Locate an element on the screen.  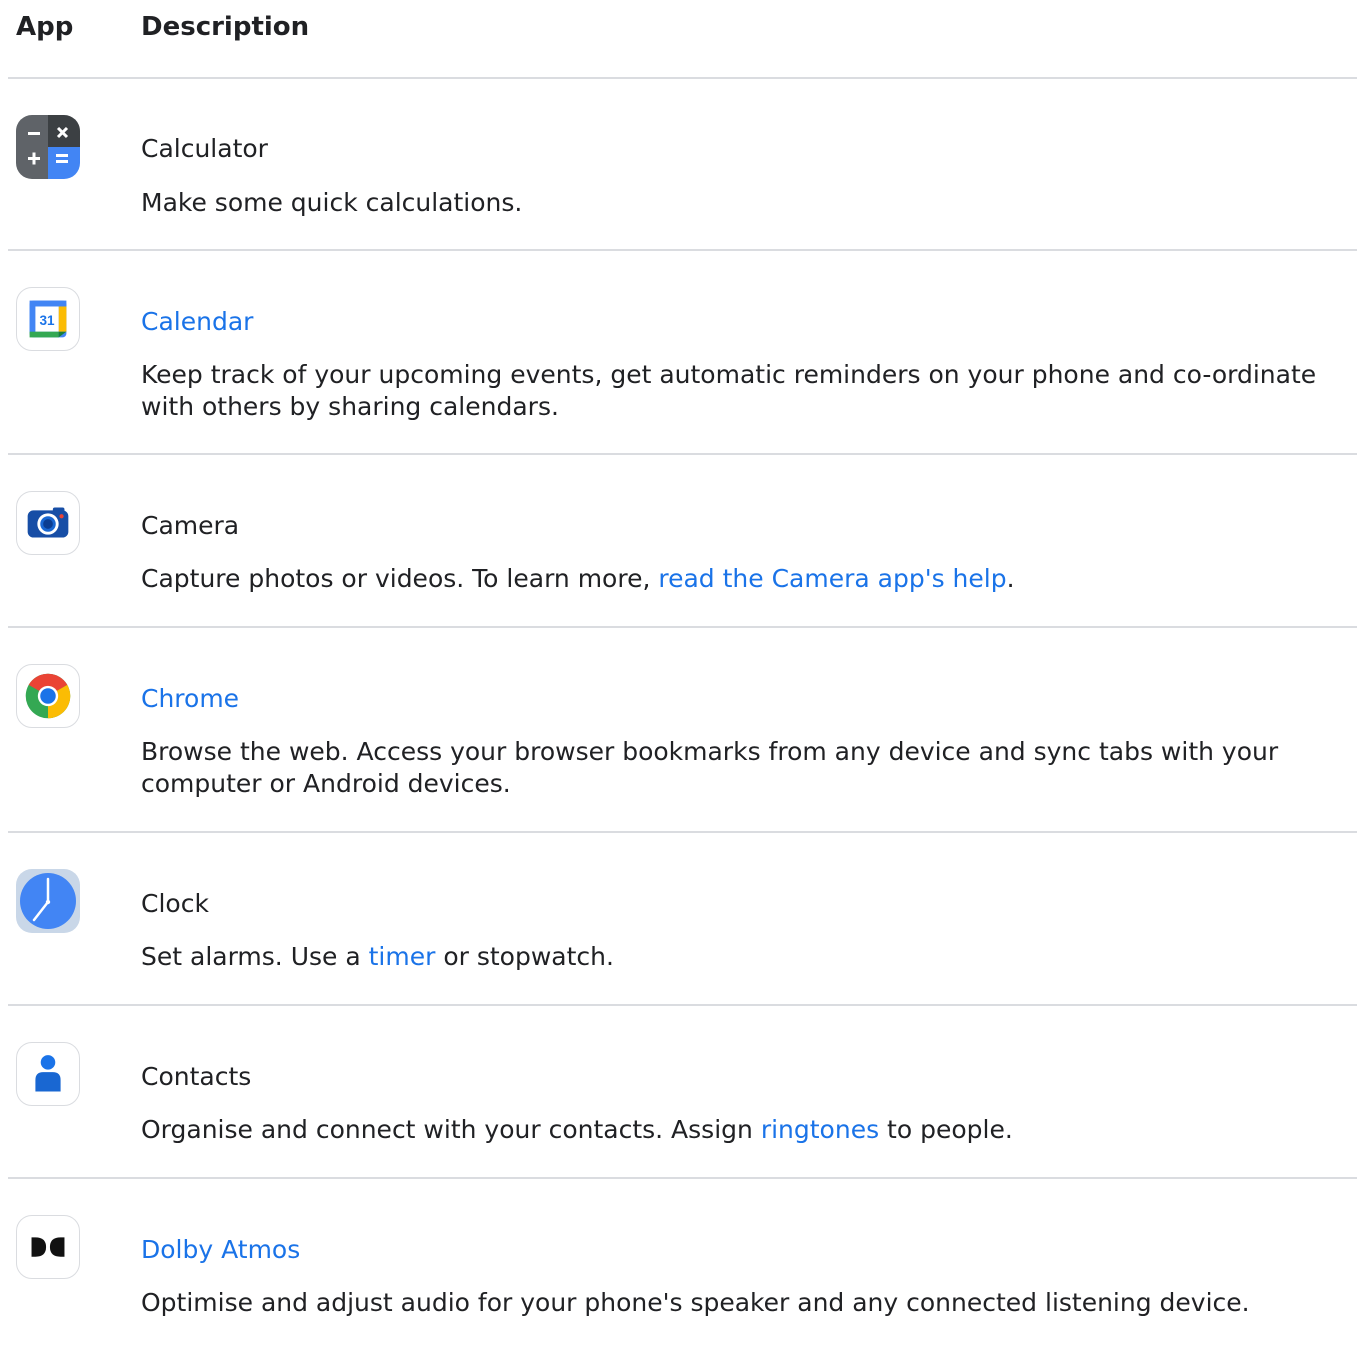
clock-icon is located at coordinates (48, 901).